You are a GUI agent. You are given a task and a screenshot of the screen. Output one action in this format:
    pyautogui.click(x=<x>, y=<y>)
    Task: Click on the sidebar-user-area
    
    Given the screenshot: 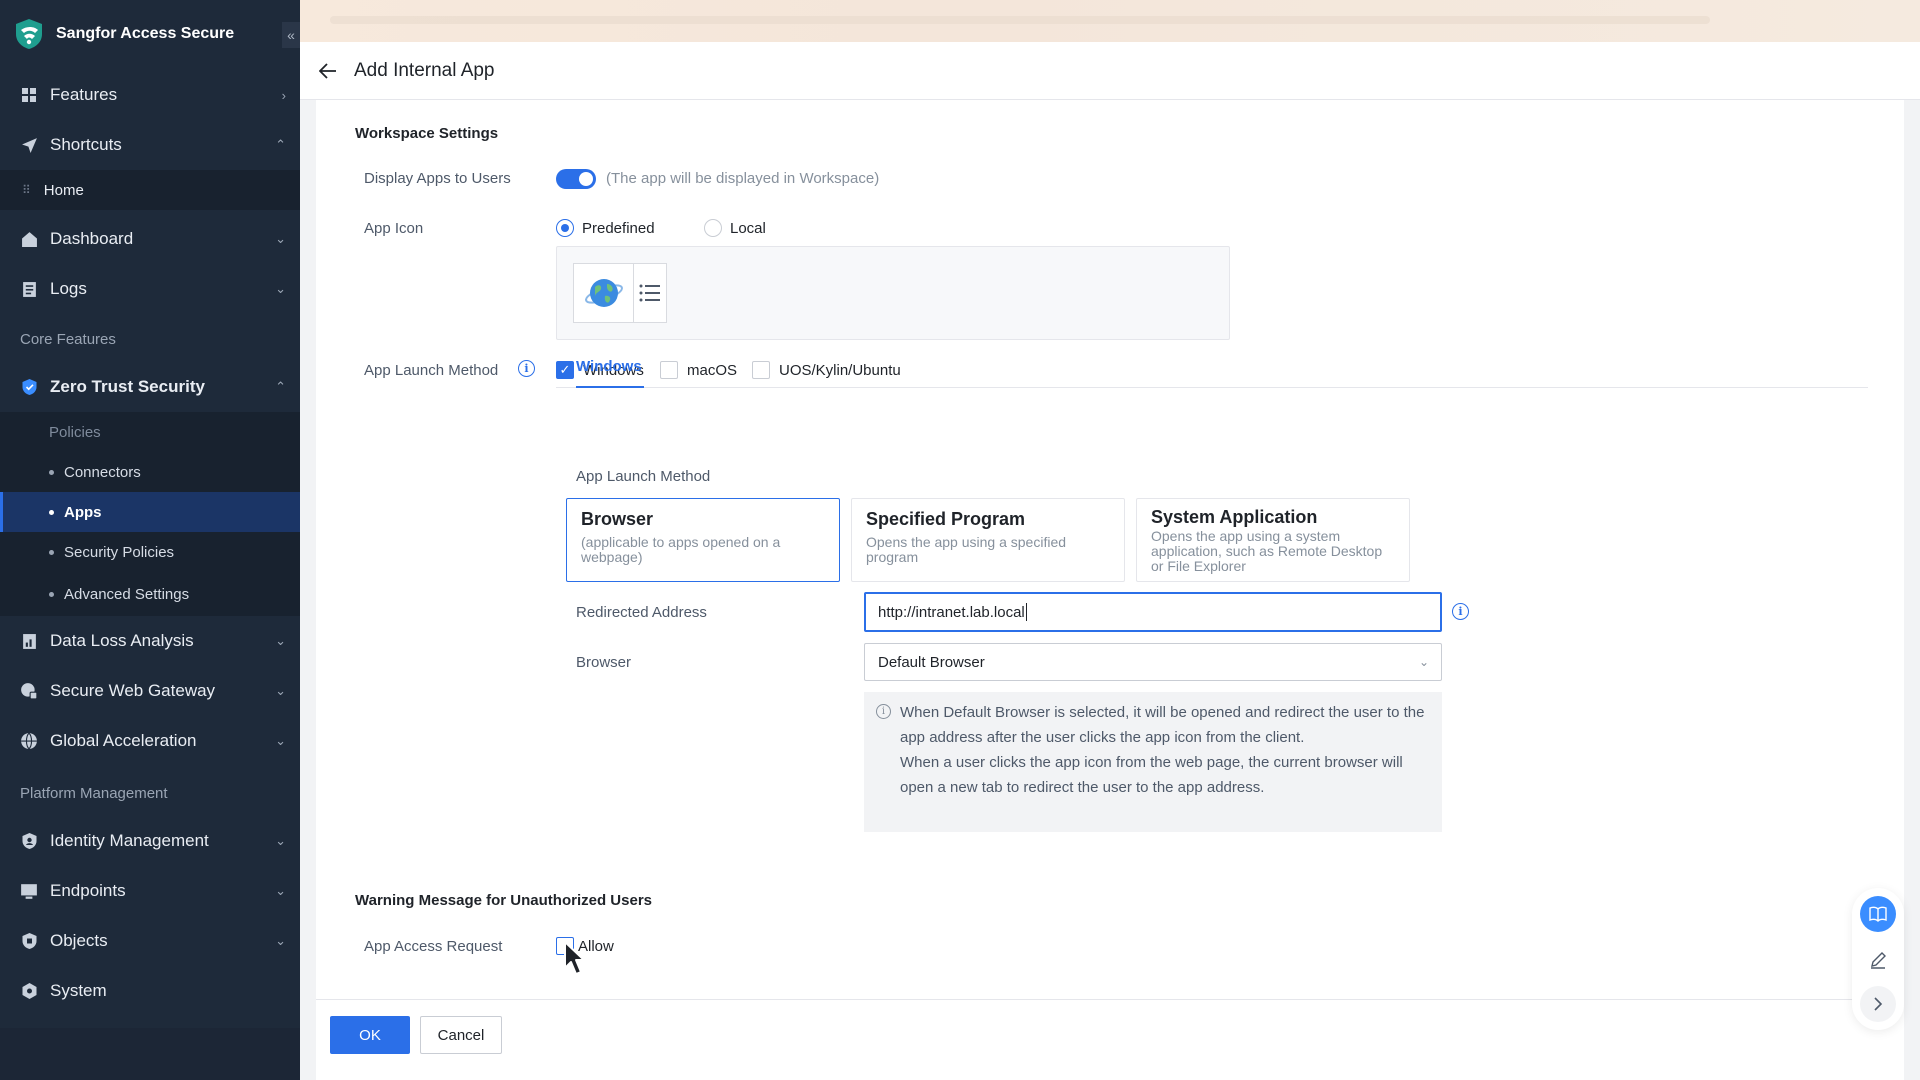 What is the action you would take?
    pyautogui.click(x=150, y=1054)
    